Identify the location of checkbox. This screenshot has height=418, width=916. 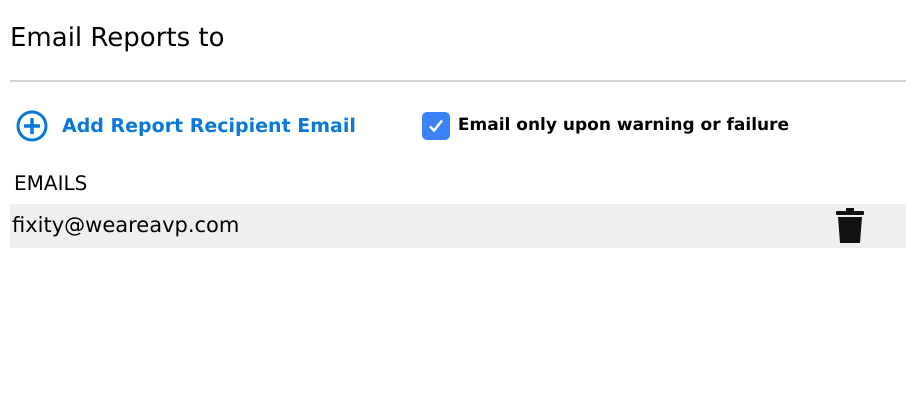
(436, 126).